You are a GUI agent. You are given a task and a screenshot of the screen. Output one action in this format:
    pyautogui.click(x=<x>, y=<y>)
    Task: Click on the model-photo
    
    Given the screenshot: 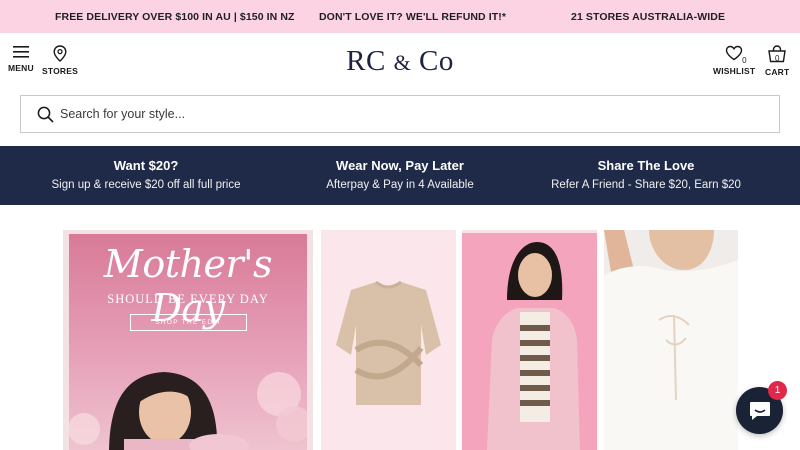 What is the action you would take?
    pyautogui.click(x=188, y=411)
    